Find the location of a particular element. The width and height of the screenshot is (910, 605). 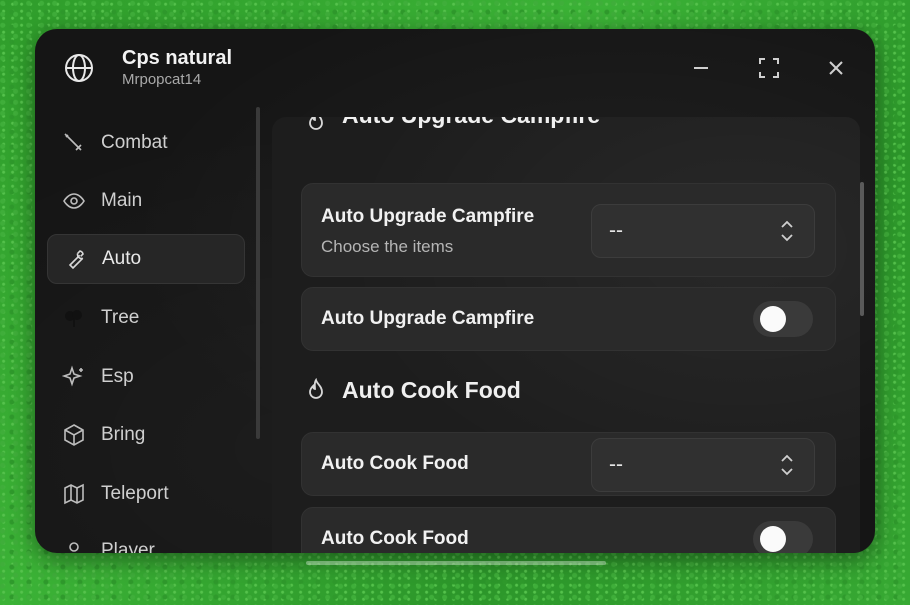

sparkles-icon is located at coordinates (74, 377).